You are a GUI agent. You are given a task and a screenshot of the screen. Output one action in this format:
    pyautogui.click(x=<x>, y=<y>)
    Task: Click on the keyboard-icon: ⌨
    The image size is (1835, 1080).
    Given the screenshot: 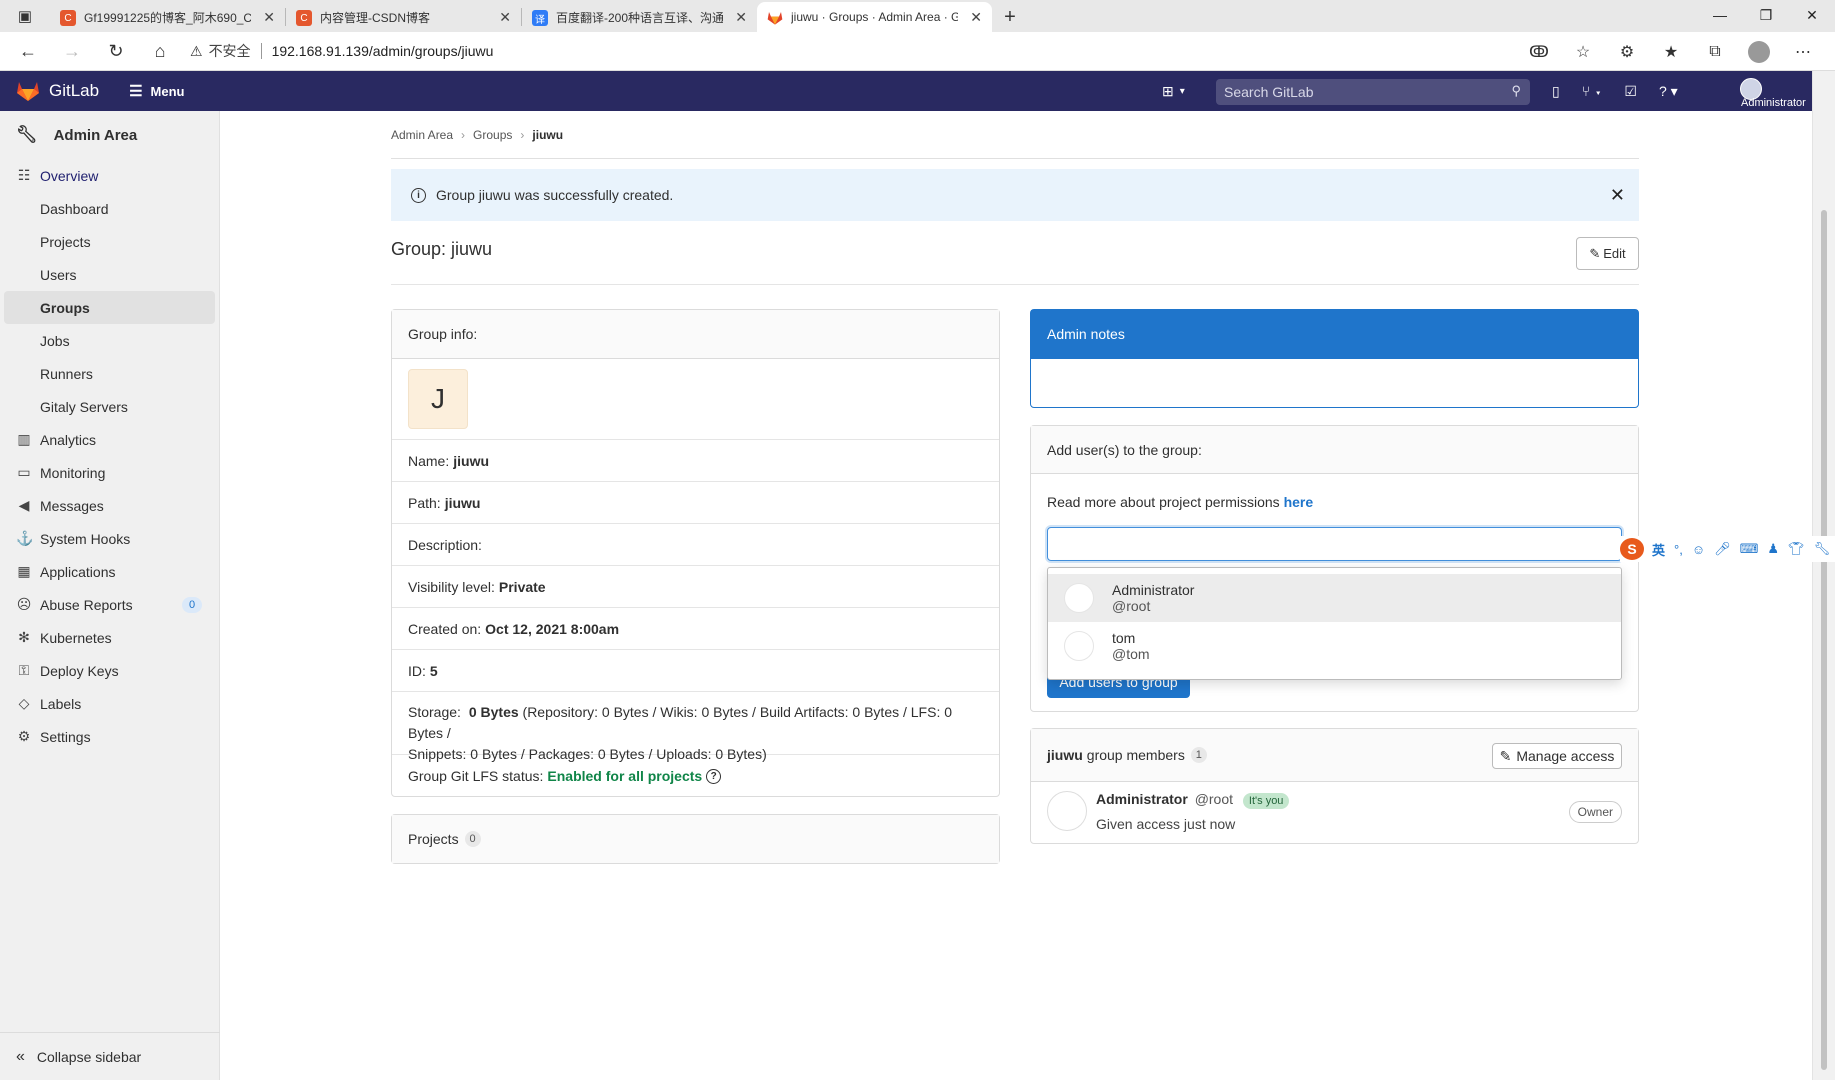 What is the action you would take?
    pyautogui.click(x=1749, y=549)
    